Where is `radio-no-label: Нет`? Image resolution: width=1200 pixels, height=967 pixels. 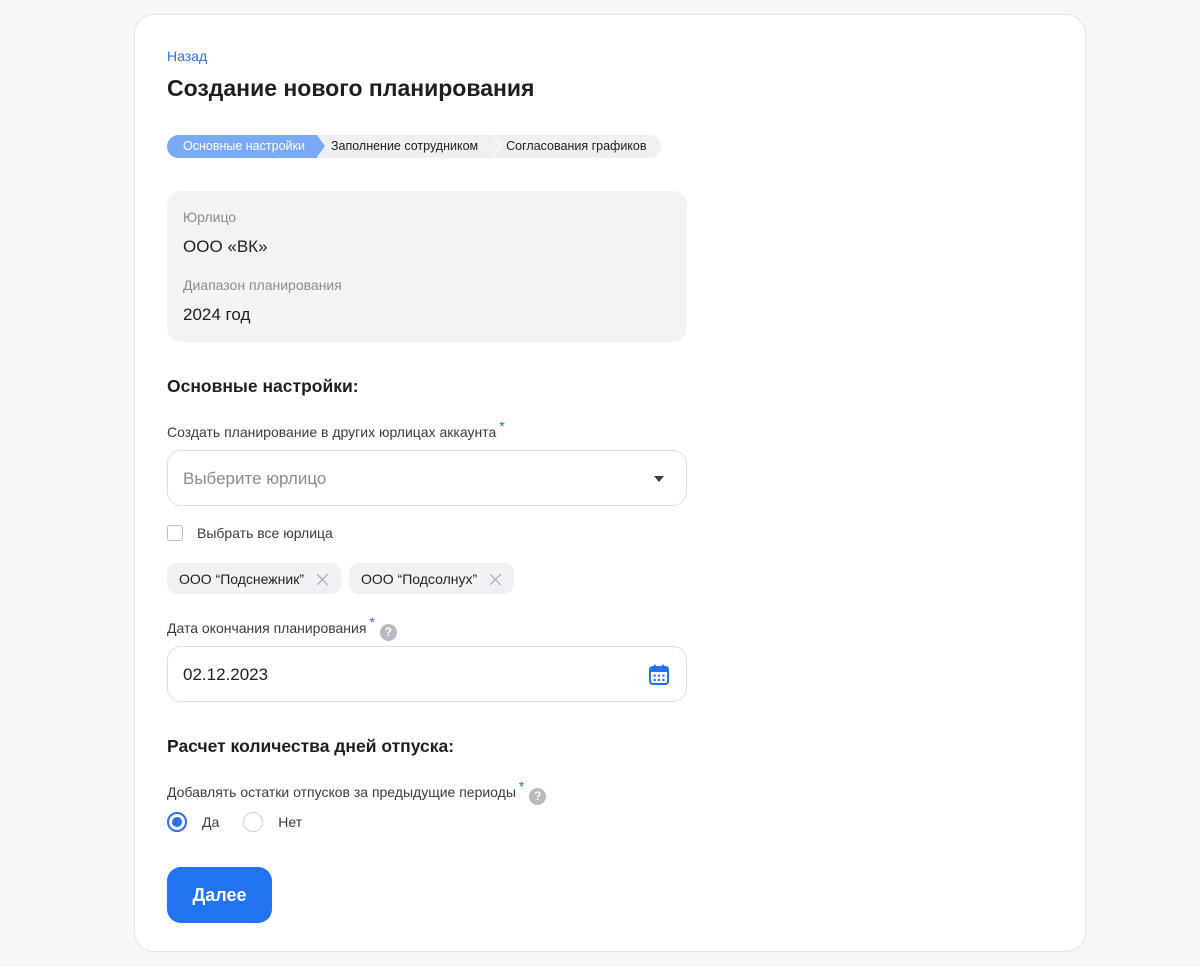
radio-no-label: Нет is located at coordinates (290, 822).